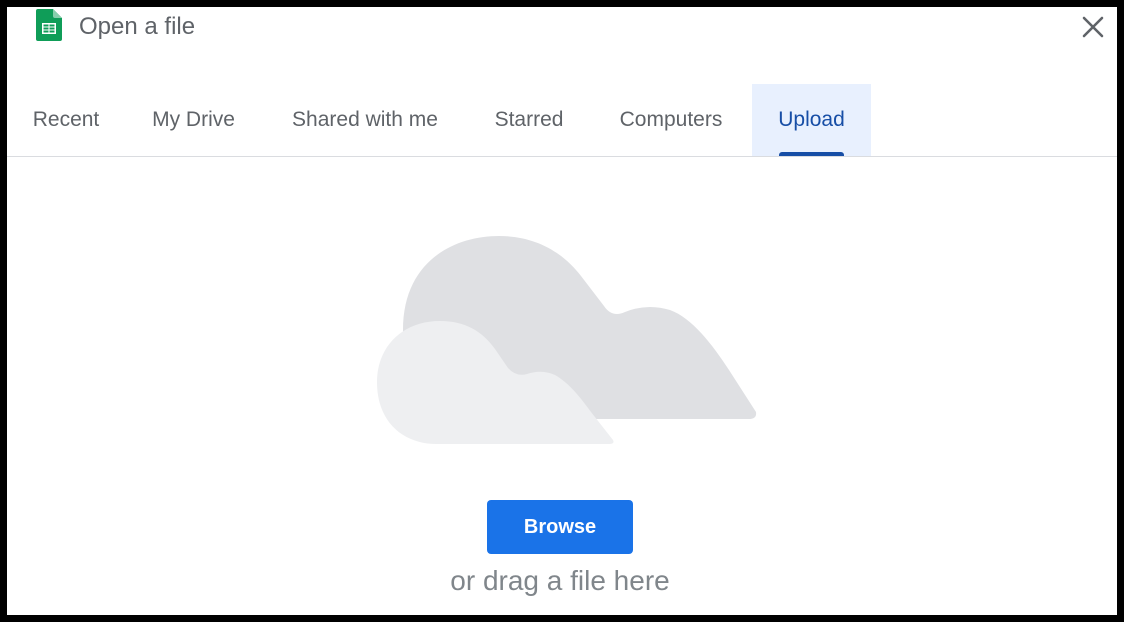 This screenshot has width=1124, height=622. I want to click on tab-recent: Recent, so click(66, 120).